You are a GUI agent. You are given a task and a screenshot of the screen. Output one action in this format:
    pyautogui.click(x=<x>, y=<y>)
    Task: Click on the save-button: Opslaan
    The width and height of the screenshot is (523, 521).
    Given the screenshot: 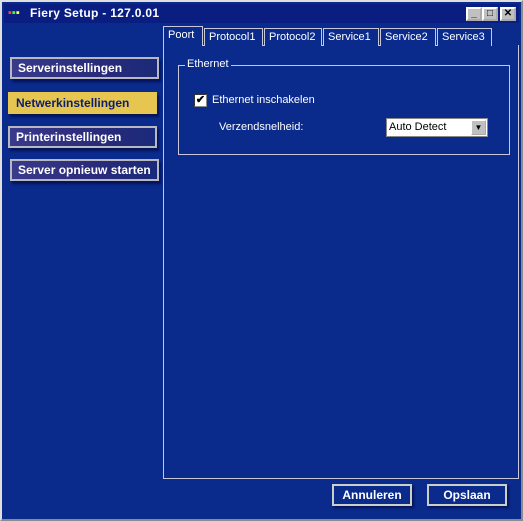 What is the action you would take?
    pyautogui.click(x=467, y=495)
    